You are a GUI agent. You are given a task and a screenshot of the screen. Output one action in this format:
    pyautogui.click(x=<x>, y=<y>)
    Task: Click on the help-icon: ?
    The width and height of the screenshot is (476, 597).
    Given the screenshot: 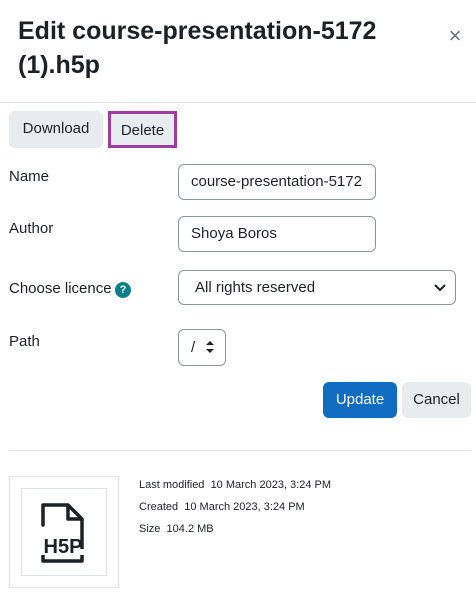 What is the action you would take?
    pyautogui.click(x=123, y=290)
    